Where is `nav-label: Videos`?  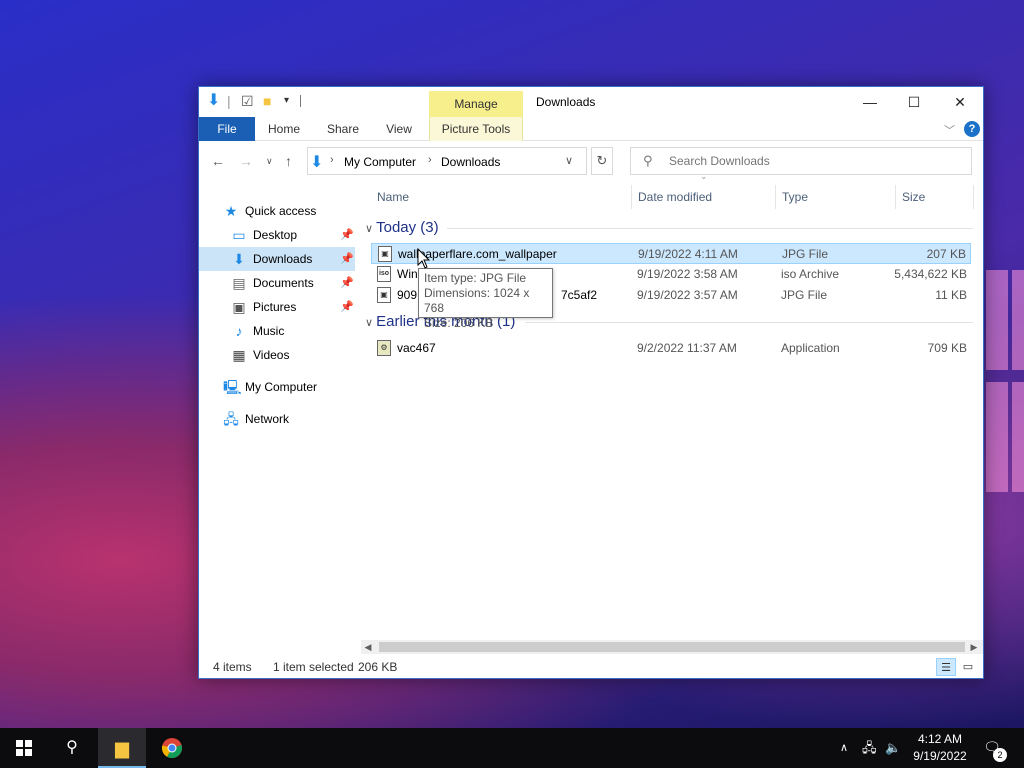
nav-label: Videos is located at coordinates (271, 355).